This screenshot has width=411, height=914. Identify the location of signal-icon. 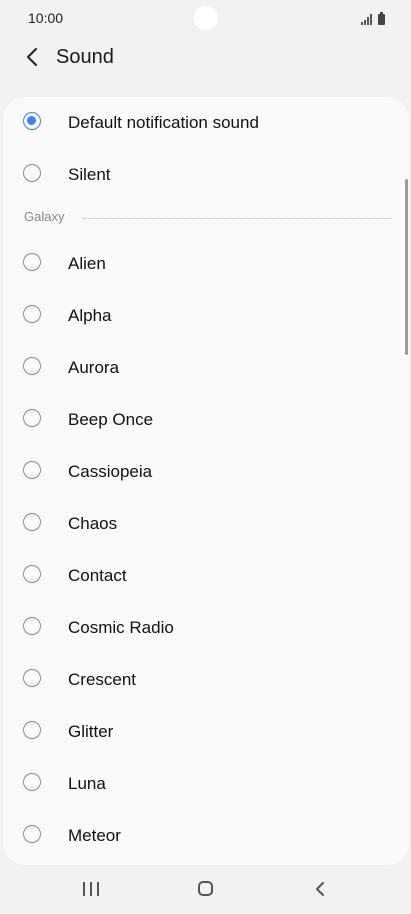
(366, 19).